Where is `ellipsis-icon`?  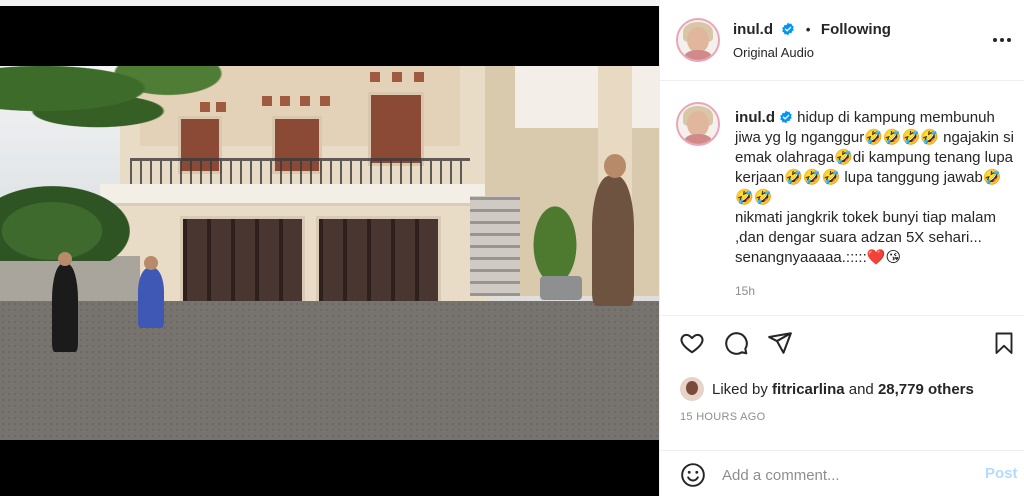
ellipsis-icon is located at coordinates (1002, 40).